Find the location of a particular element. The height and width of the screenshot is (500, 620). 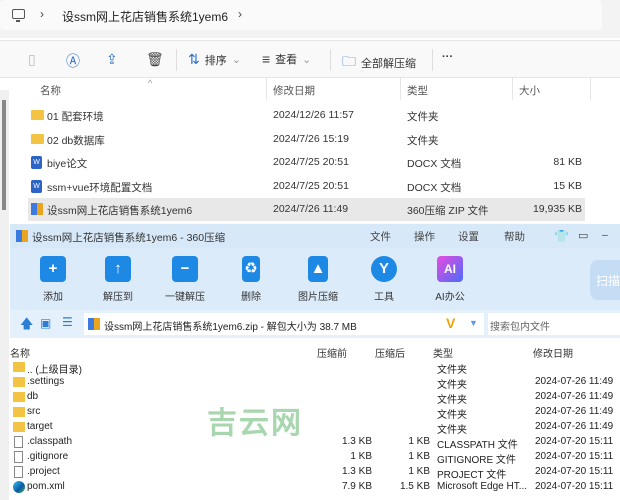

tools-button: Y 工具 is located at coordinates (384, 279).